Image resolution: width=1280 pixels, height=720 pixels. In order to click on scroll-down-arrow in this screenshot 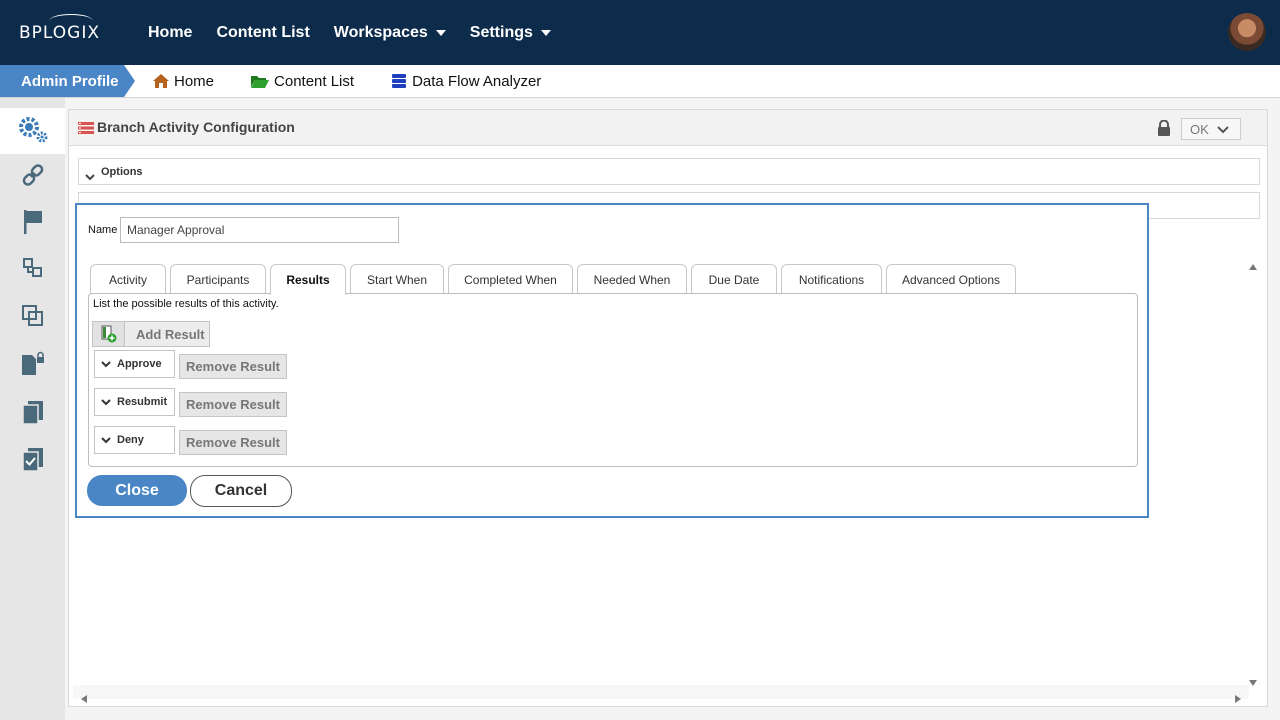, I will do `click(1253, 683)`.